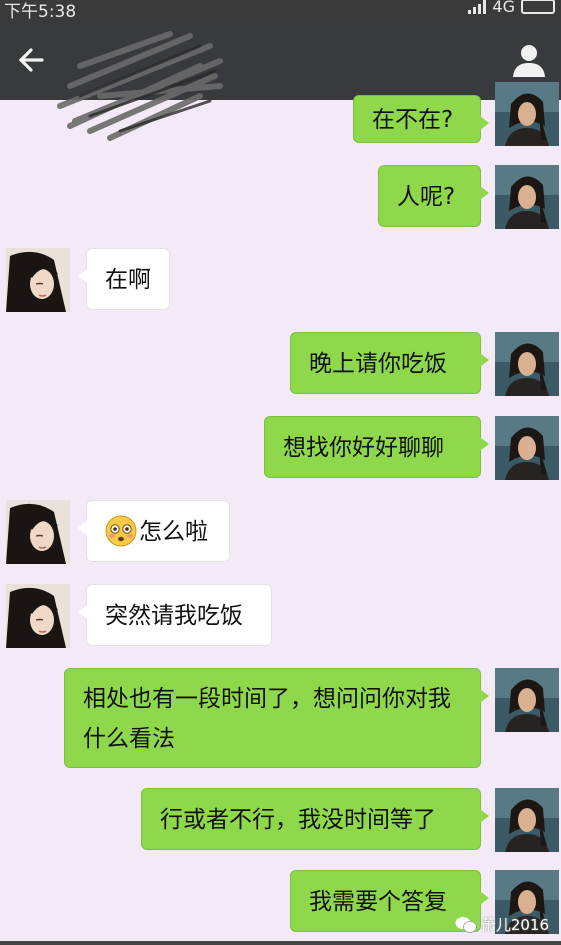 This screenshot has height=945, width=561. Describe the element at coordinates (128, 280) in the screenshot. I see `message-text: 在啊` at that location.